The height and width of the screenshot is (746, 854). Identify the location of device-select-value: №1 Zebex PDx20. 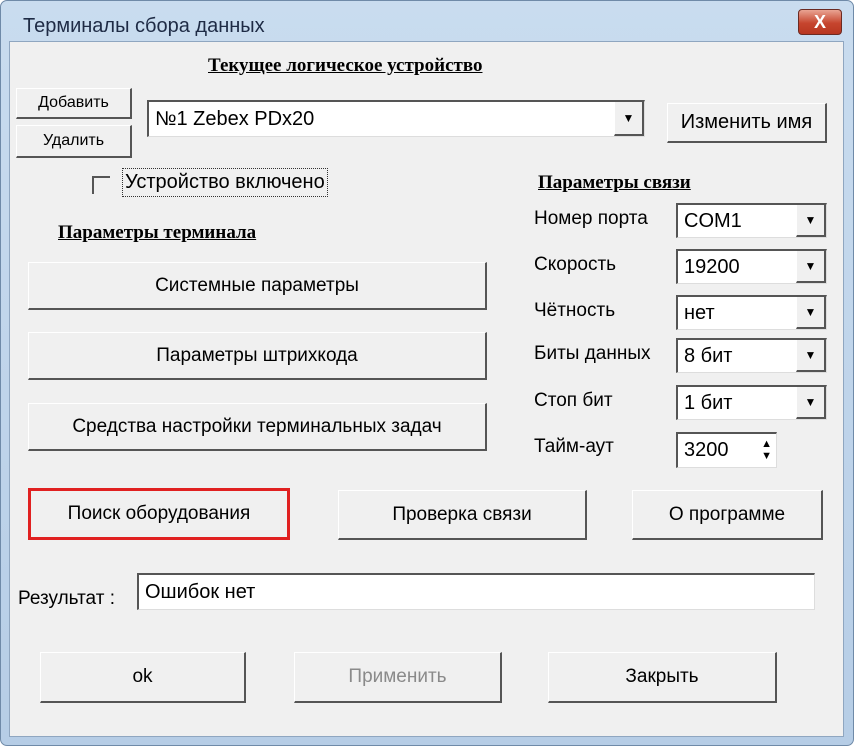
(235, 118).